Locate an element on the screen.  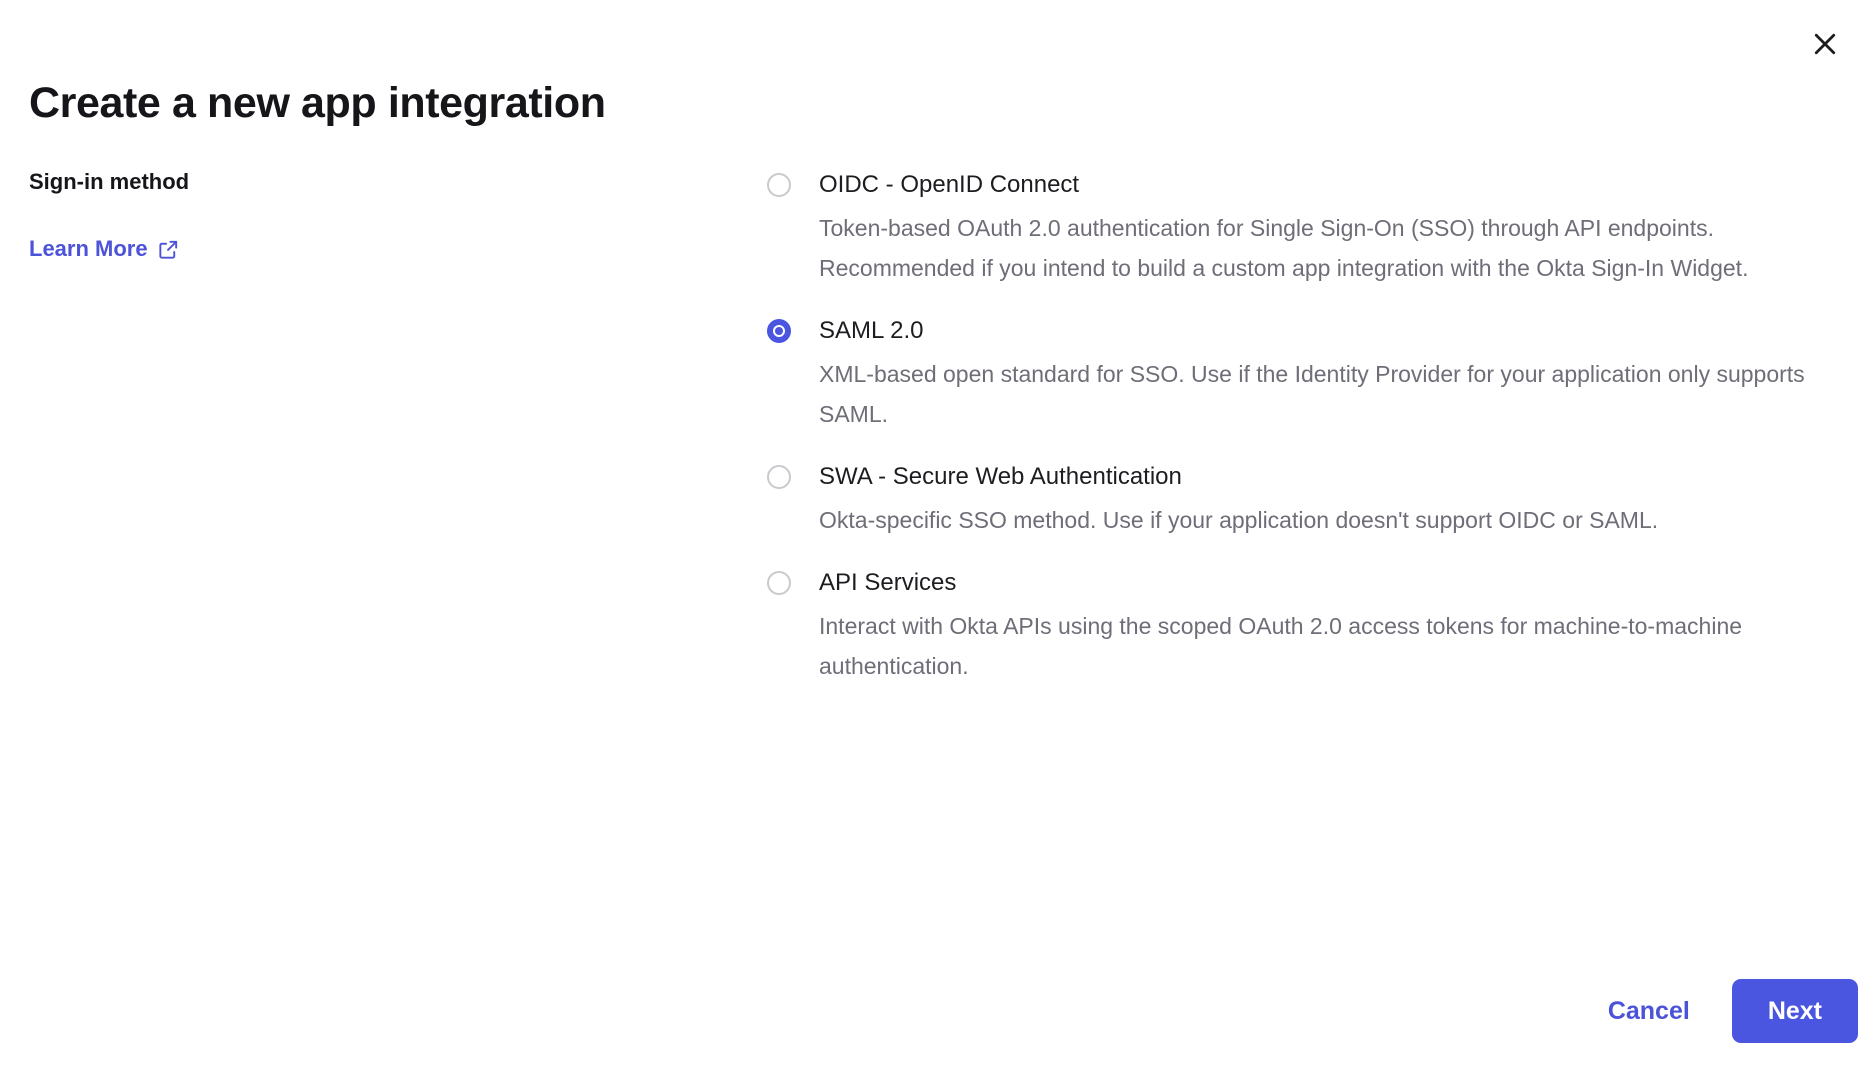
sign-in-option-title: SAML 2.0 is located at coordinates (871, 330).